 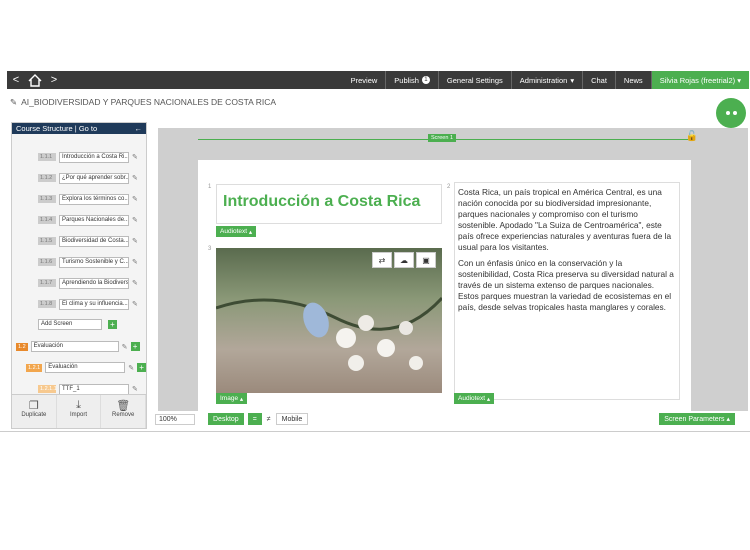 What do you see at coordinates (731, 113) in the screenshot?
I see `more-options-button` at bounding box center [731, 113].